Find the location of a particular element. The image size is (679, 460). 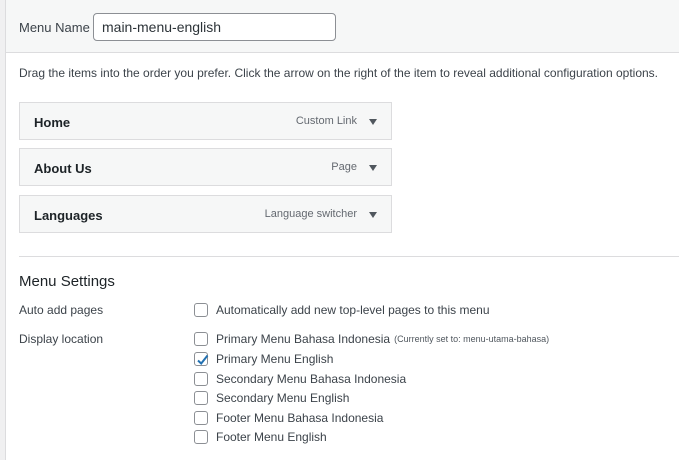

location-option-label: Secondary Menu Bahasa Indonesia is located at coordinates (311, 379).